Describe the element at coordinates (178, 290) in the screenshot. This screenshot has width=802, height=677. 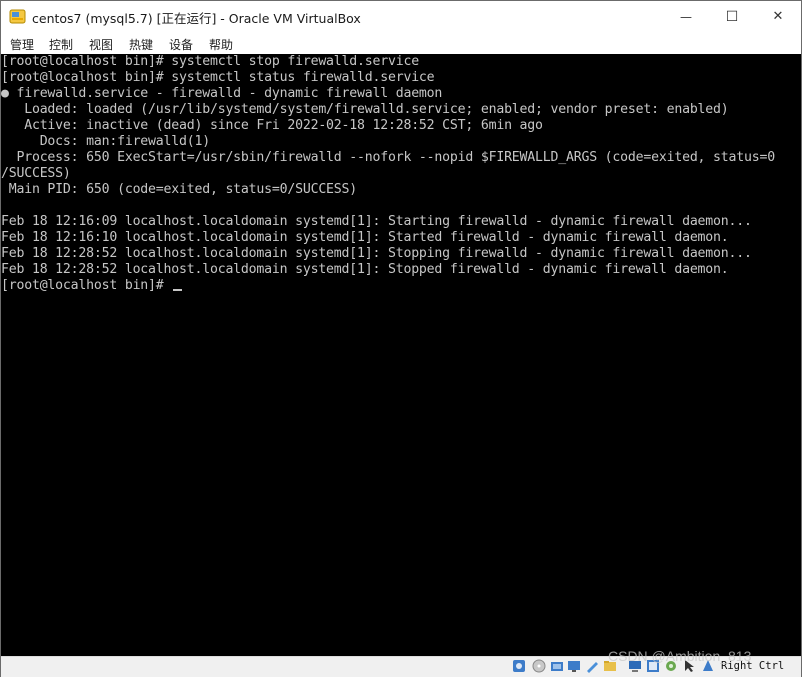
I see `text-cursor` at that location.